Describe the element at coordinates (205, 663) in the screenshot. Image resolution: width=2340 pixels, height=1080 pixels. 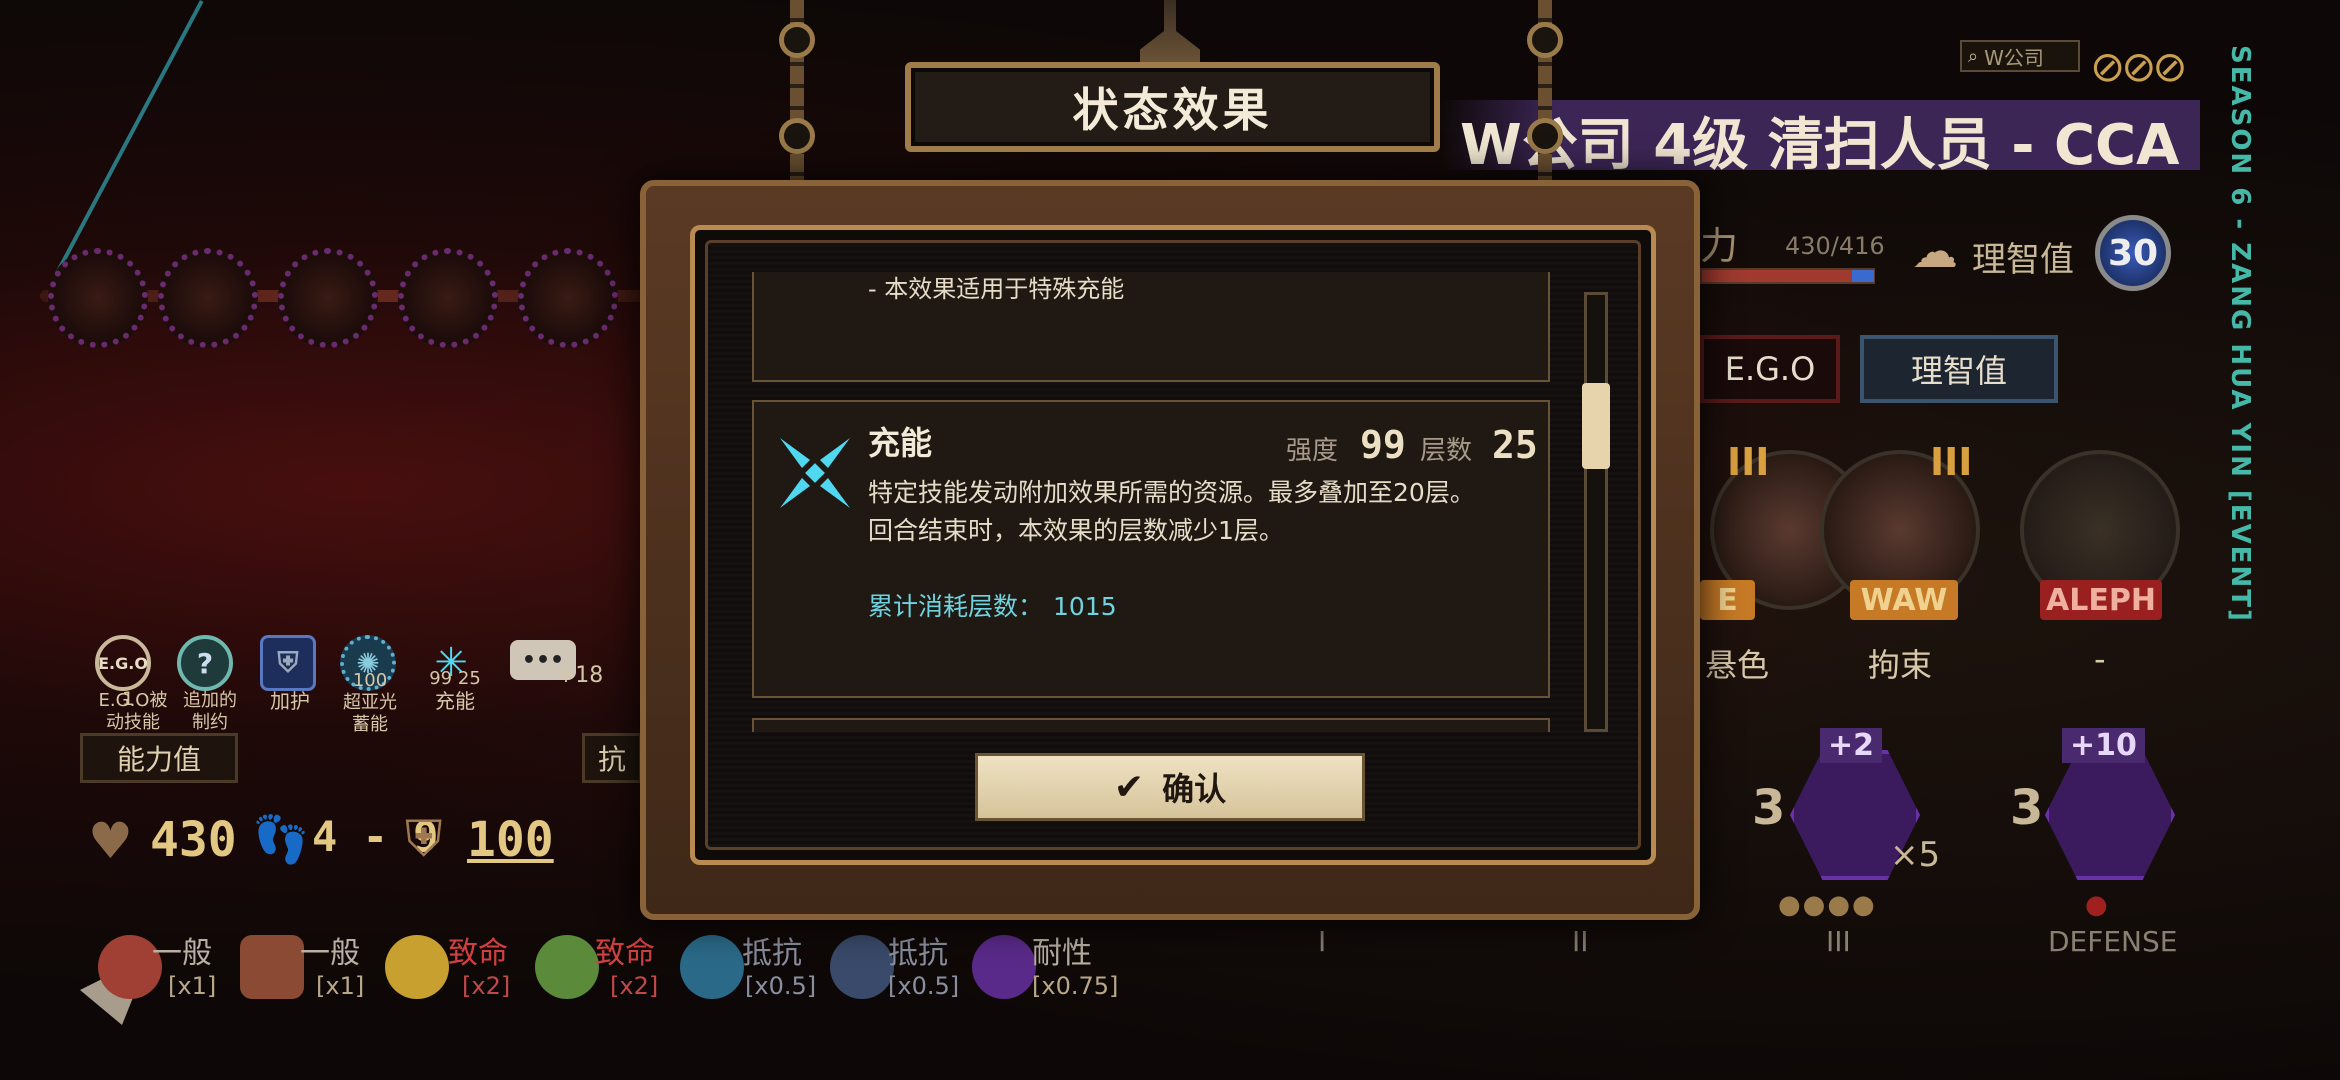
I see `question-icon: ?` at that location.